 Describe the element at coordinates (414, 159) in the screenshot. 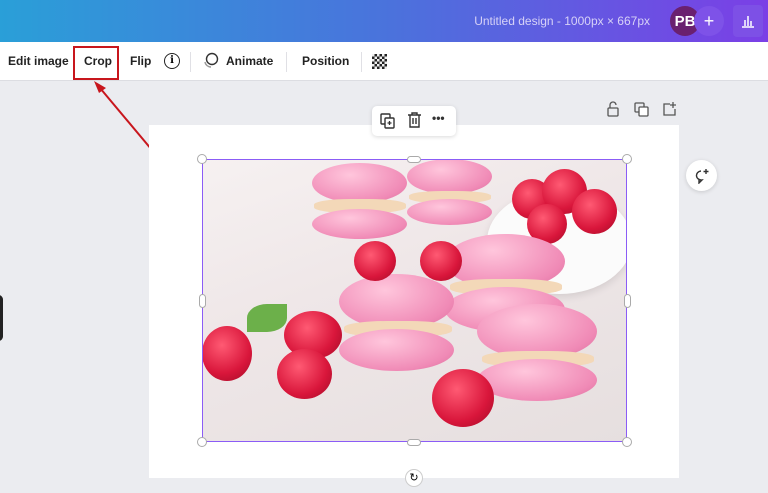

I see `resize-handle-top` at that location.